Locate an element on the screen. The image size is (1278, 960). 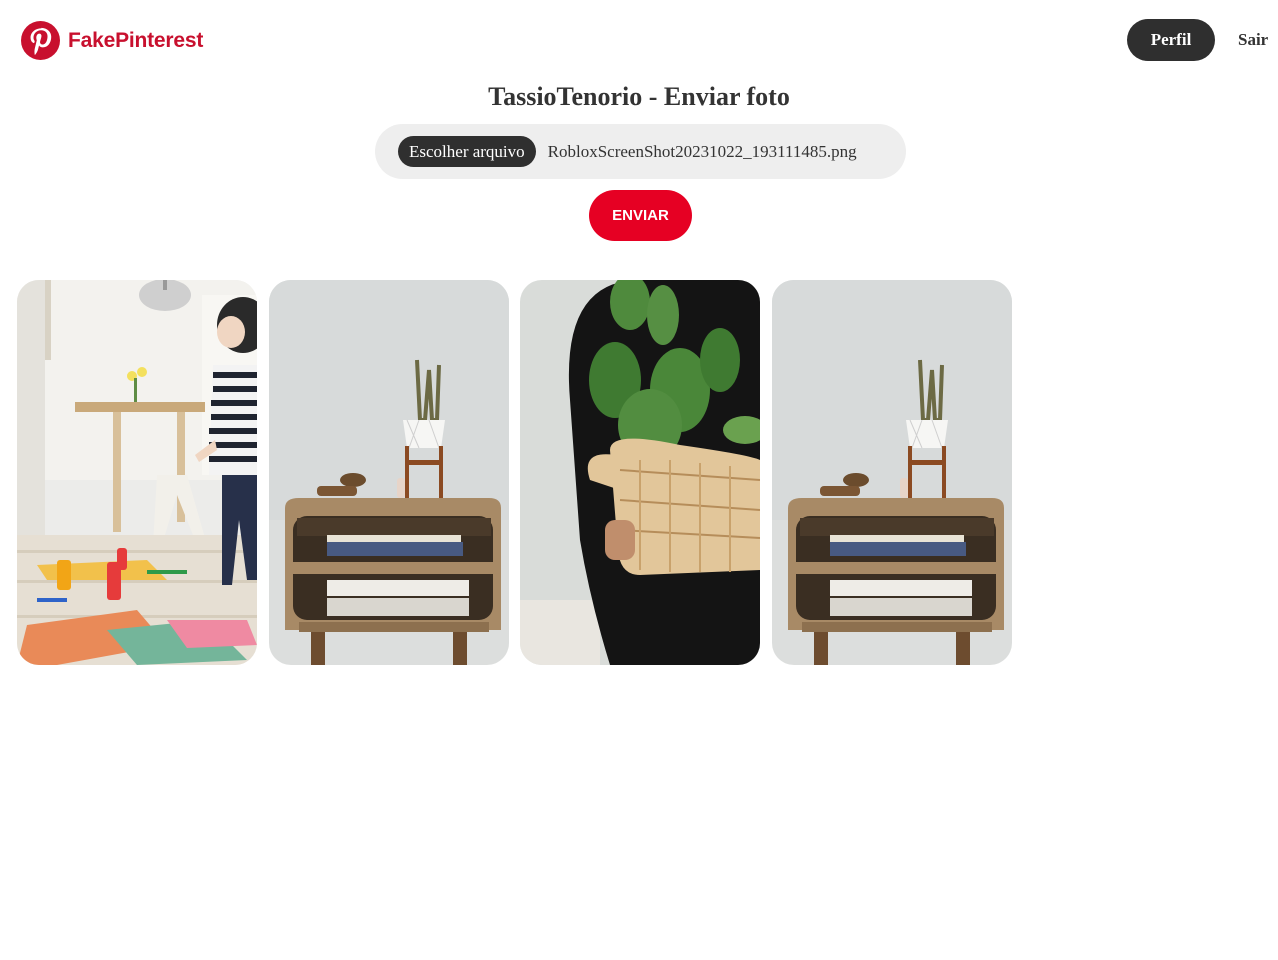
logout-link: Sair is located at coordinates (1258, 40).